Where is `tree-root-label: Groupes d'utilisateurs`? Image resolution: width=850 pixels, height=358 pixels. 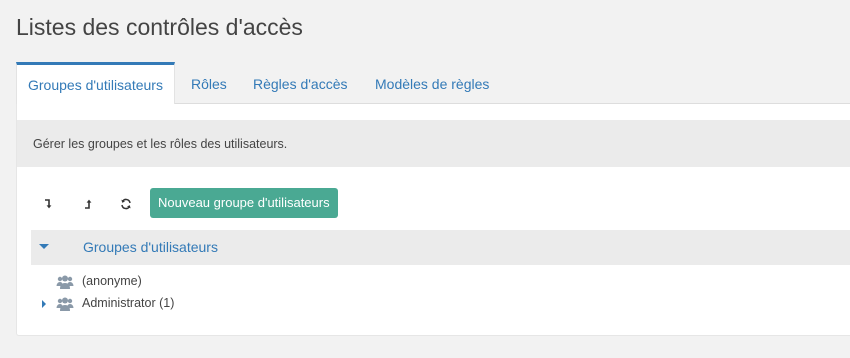
tree-root-label: Groupes d'utilisateurs is located at coordinates (150, 247).